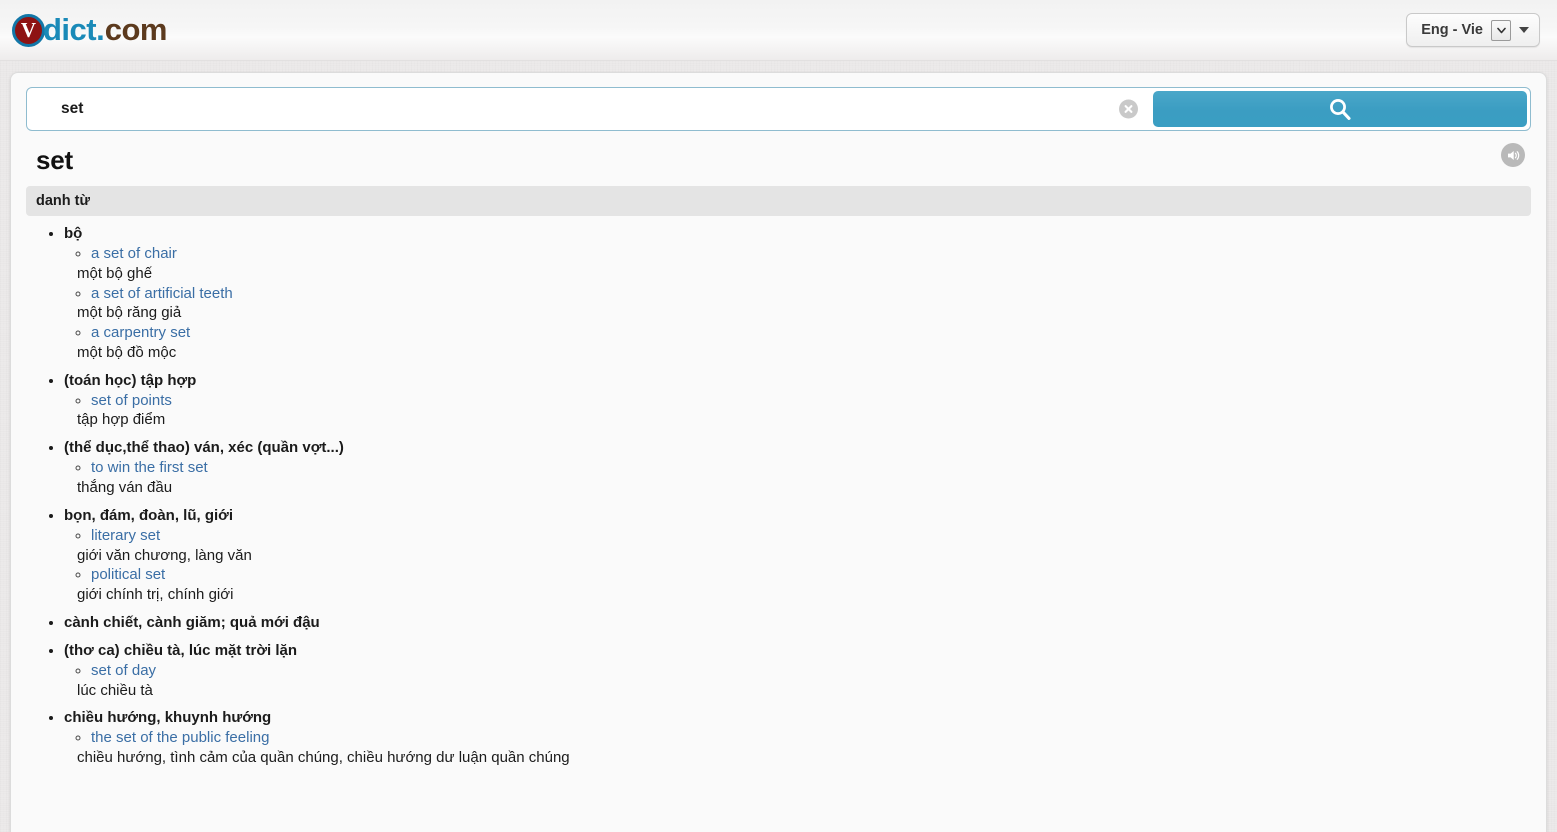 This screenshot has height=832, width=1557. I want to click on definition-meaning: cành chiết, cành giăm; quả mới đậu, so click(192, 622).